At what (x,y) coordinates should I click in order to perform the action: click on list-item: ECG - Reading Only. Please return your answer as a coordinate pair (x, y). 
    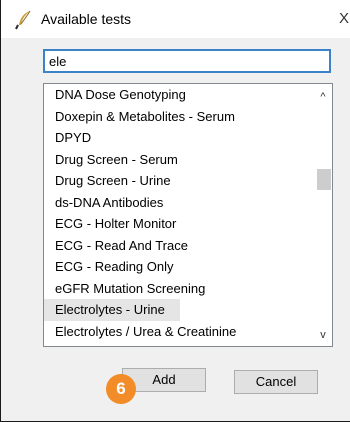
    Looking at the image, I should click on (179, 267).